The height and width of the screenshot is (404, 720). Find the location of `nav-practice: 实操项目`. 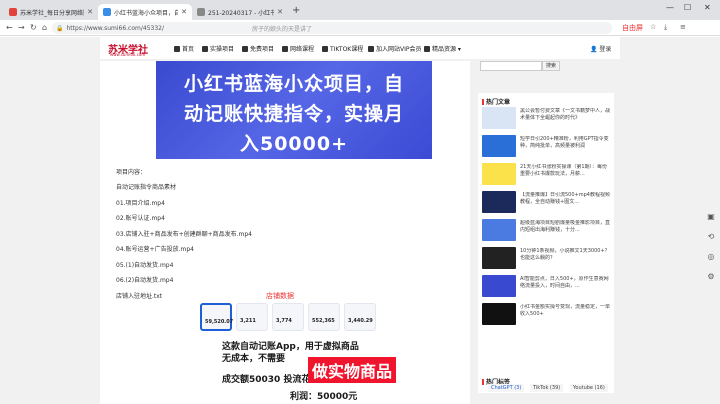

nav-practice: 实操项目 is located at coordinates (218, 48).